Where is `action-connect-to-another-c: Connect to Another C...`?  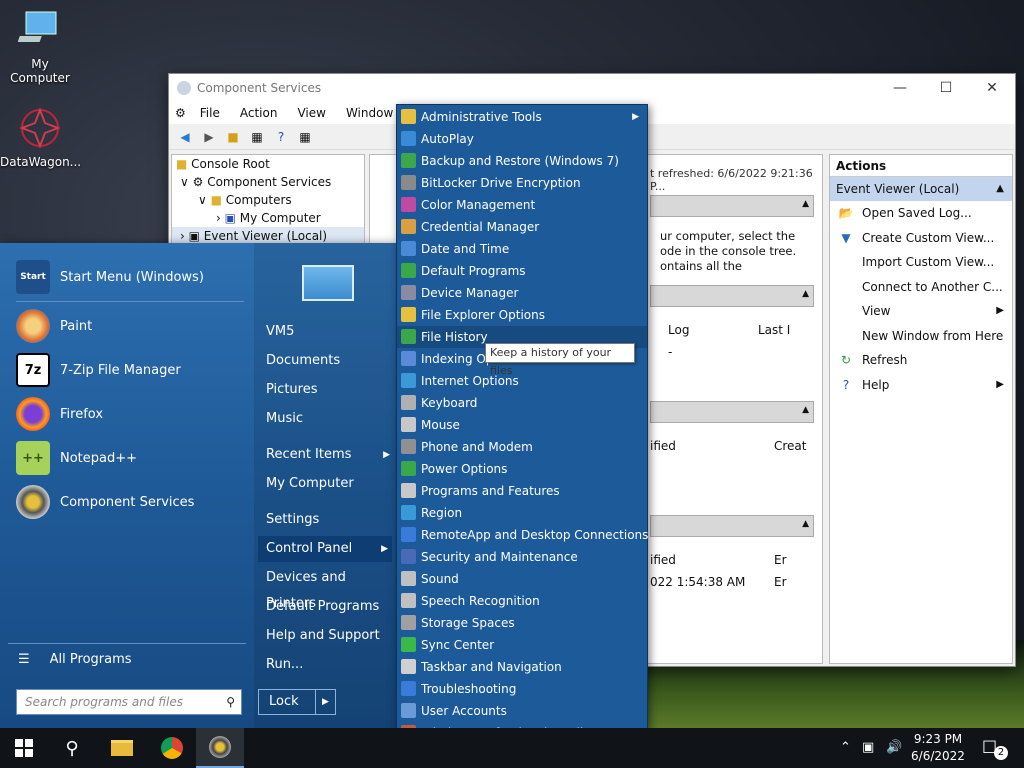
action-connect-to-another-c: Connect to Another C... is located at coordinates (921, 287).